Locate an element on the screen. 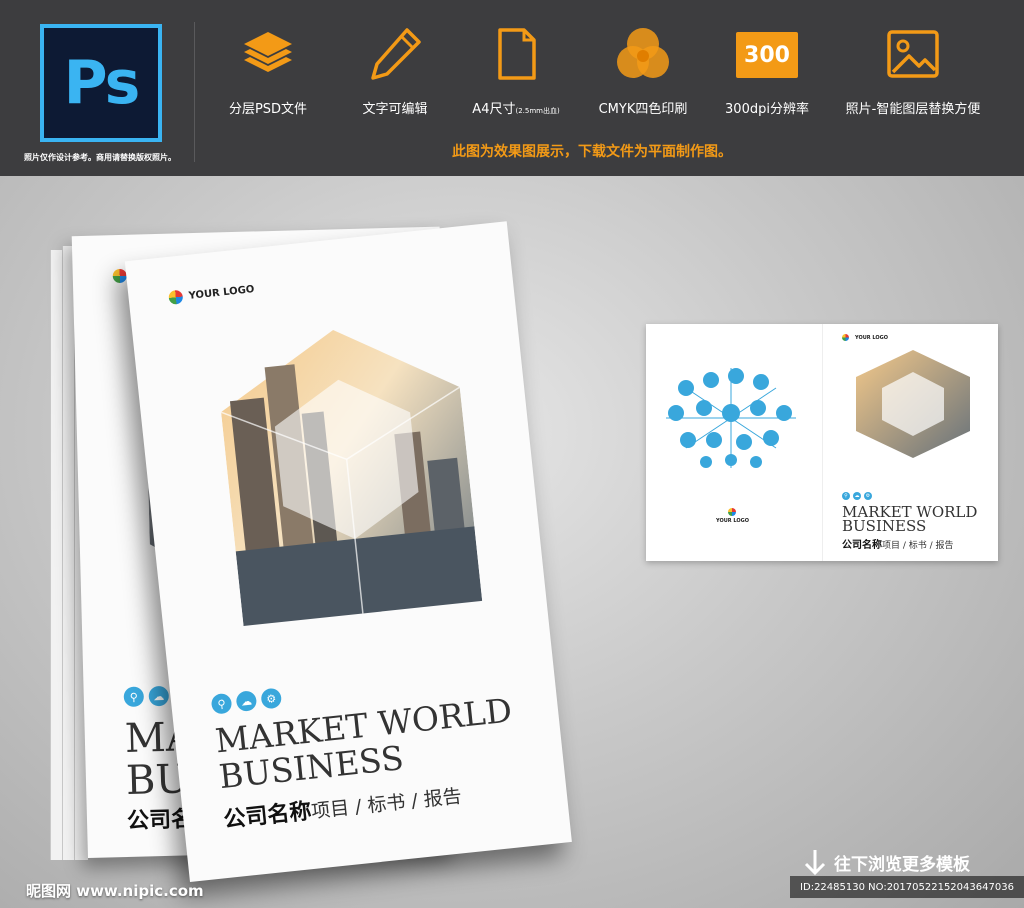  image-id-bar: ID:22485130 NO:20170522152043647036 is located at coordinates (907, 887).